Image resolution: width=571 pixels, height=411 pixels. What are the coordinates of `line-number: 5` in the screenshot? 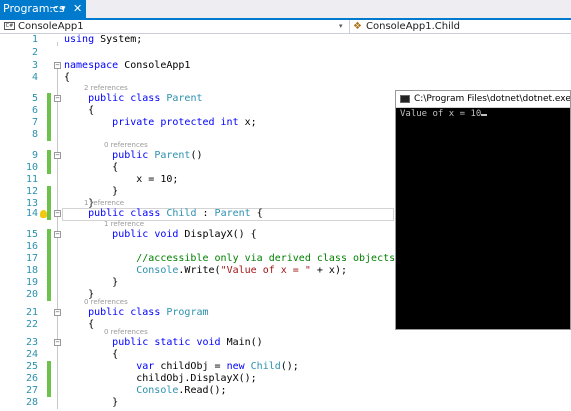 It's located at (34, 98).